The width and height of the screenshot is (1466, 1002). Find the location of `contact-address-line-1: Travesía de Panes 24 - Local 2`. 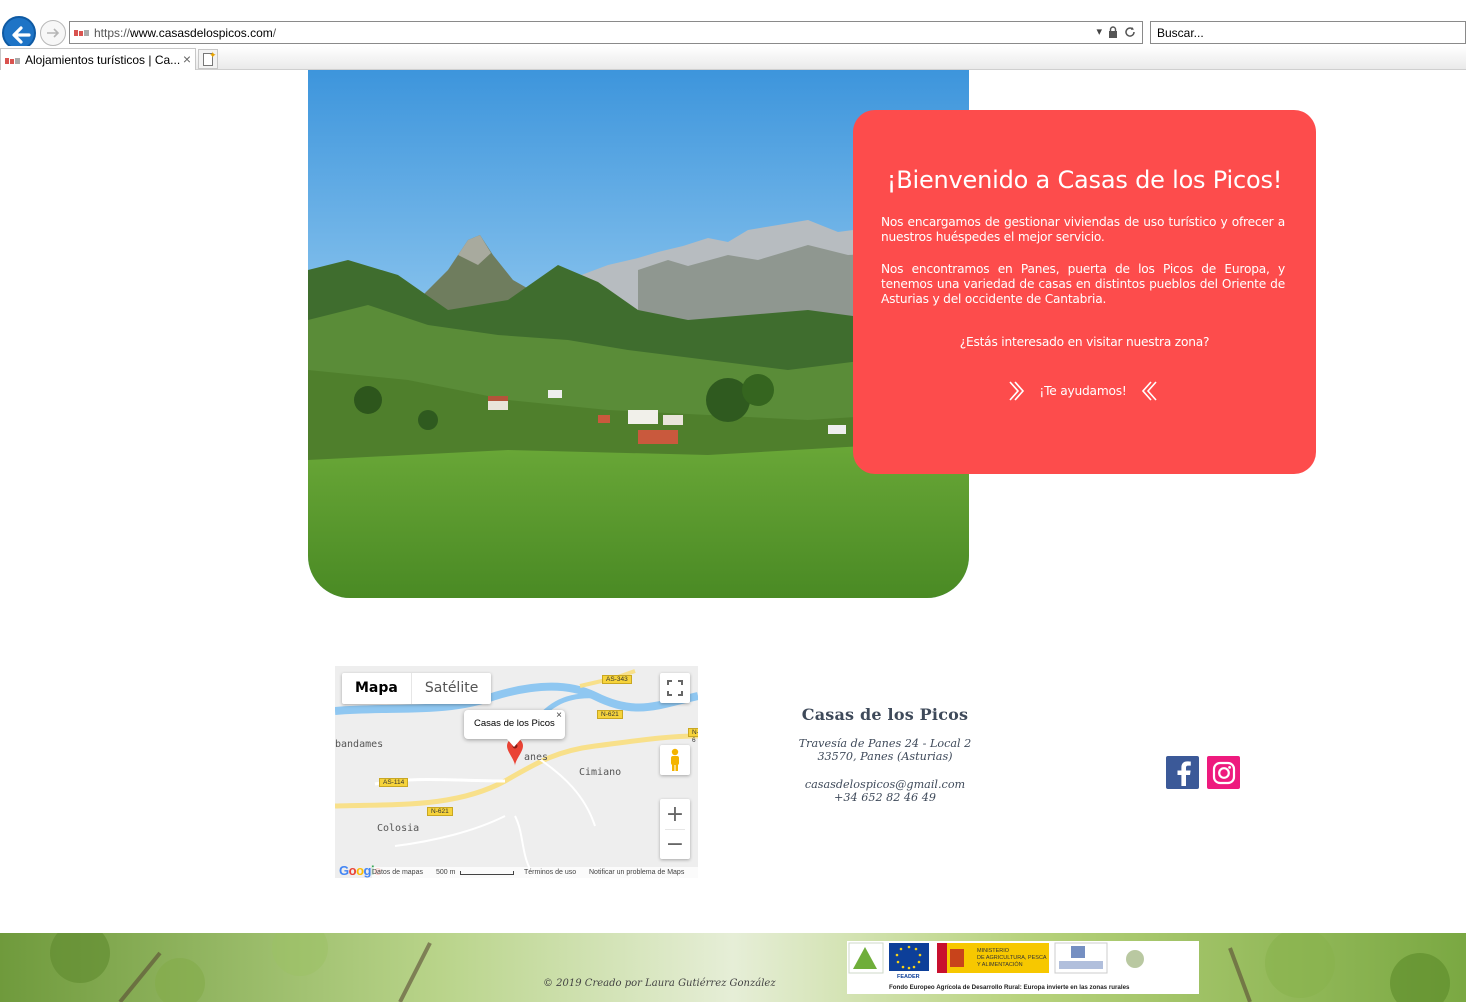

contact-address-line-1: Travesía de Panes 24 - Local 2 is located at coordinates (885, 743).